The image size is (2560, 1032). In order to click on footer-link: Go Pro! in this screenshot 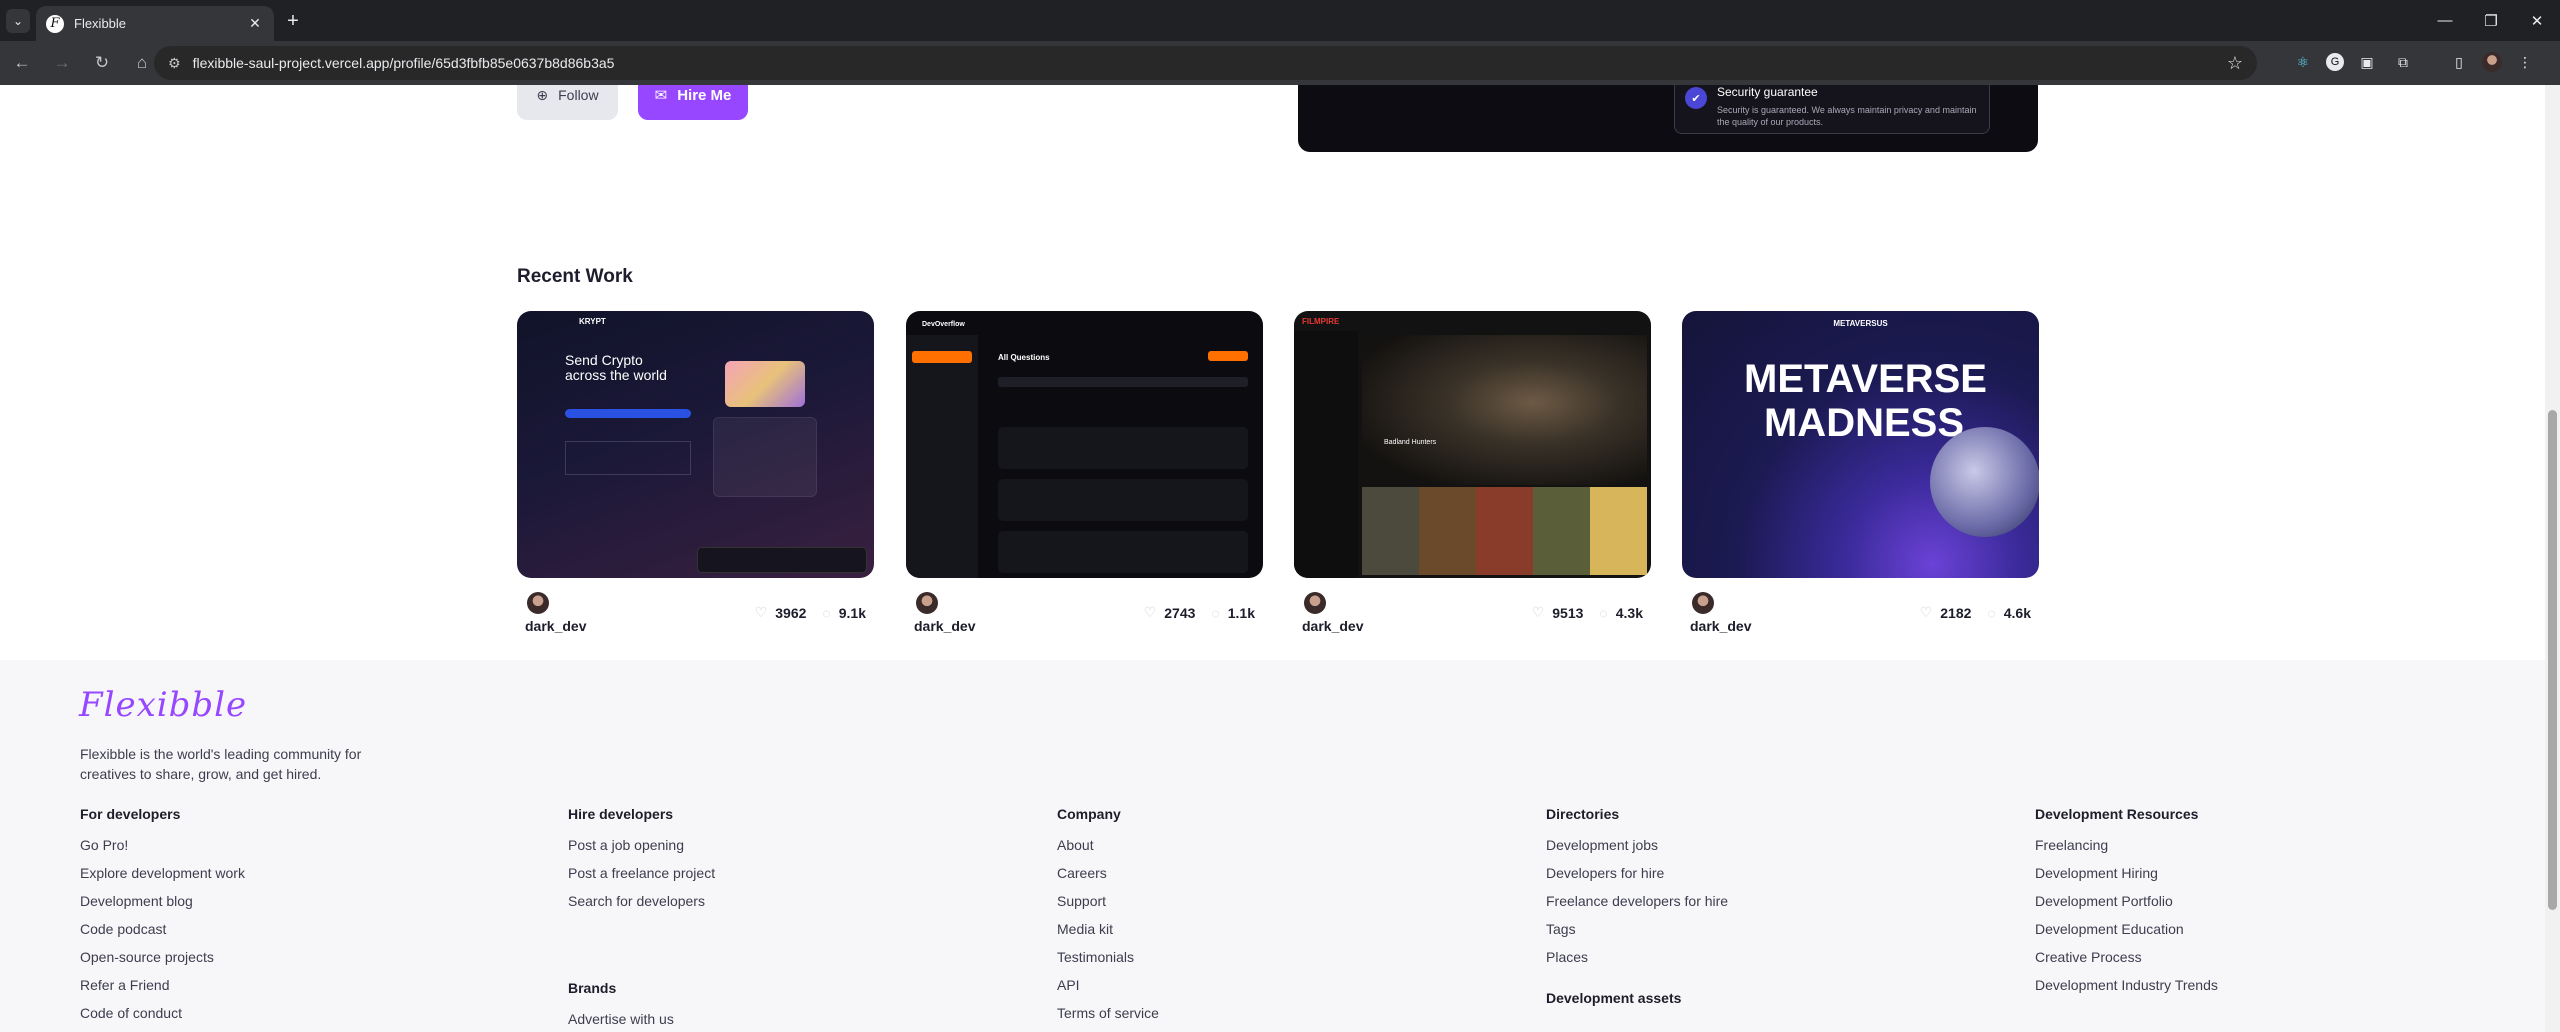, I will do `click(162, 853)`.